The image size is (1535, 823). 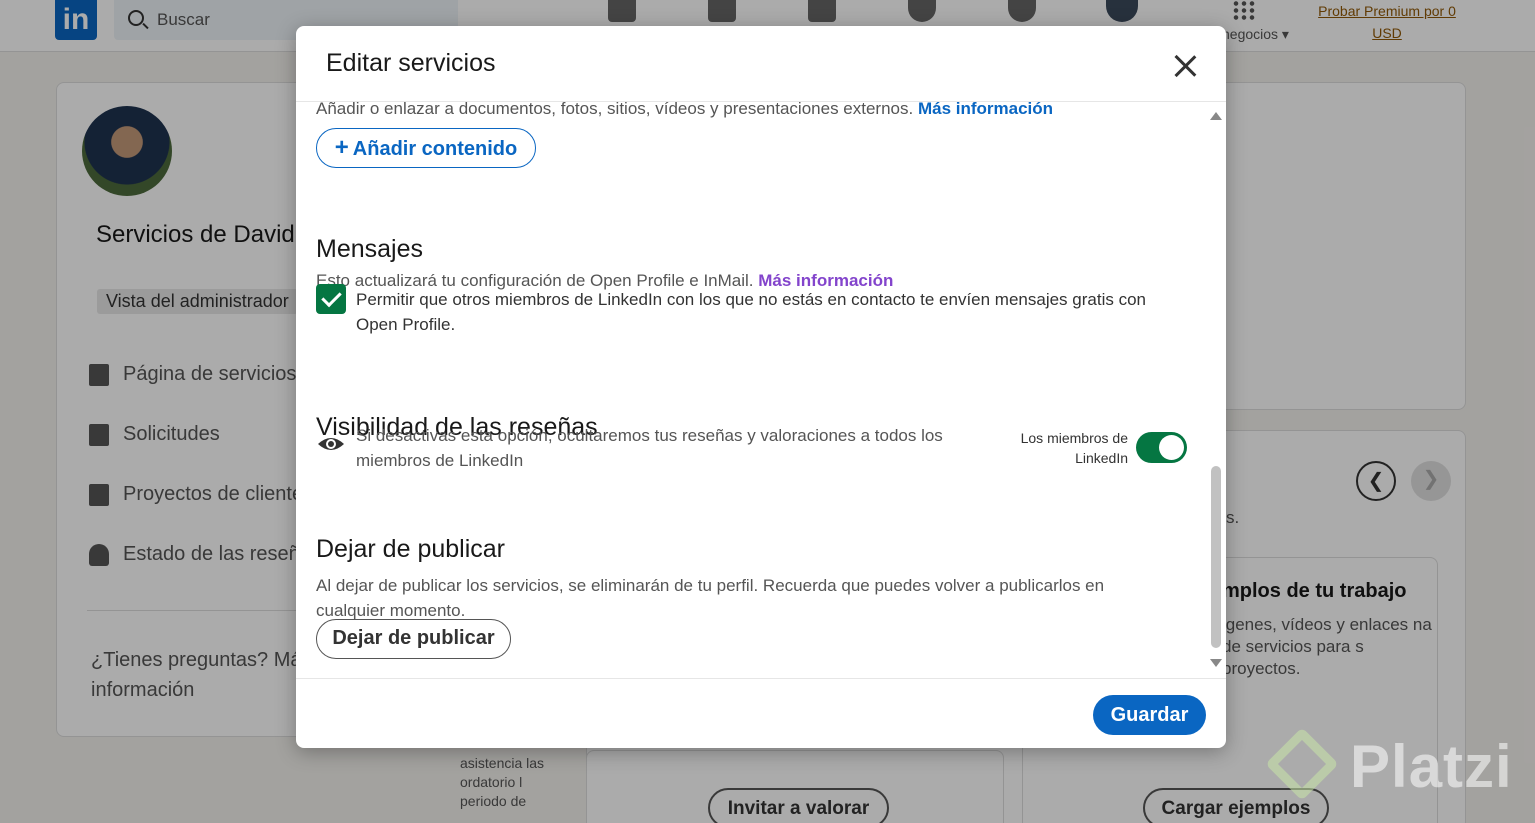 I want to click on open-profile-checkbox, so click(x=331, y=299).